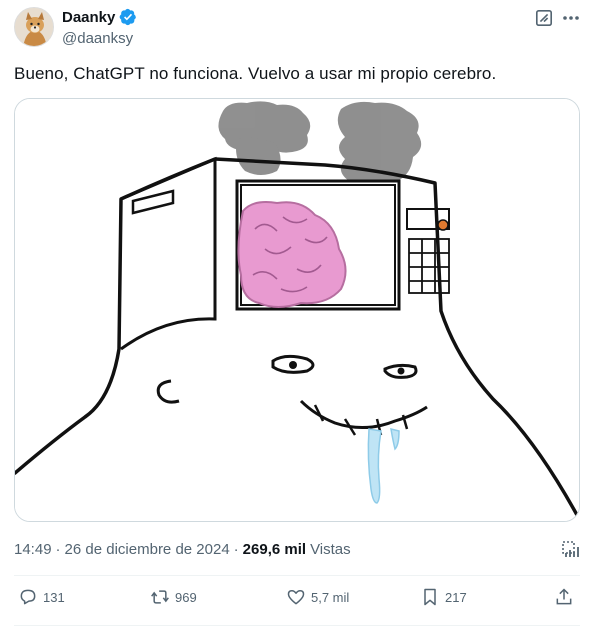 This screenshot has width=601, height=634. Describe the element at coordinates (456, 597) in the screenshot. I see `bookmark-count: 217` at that location.